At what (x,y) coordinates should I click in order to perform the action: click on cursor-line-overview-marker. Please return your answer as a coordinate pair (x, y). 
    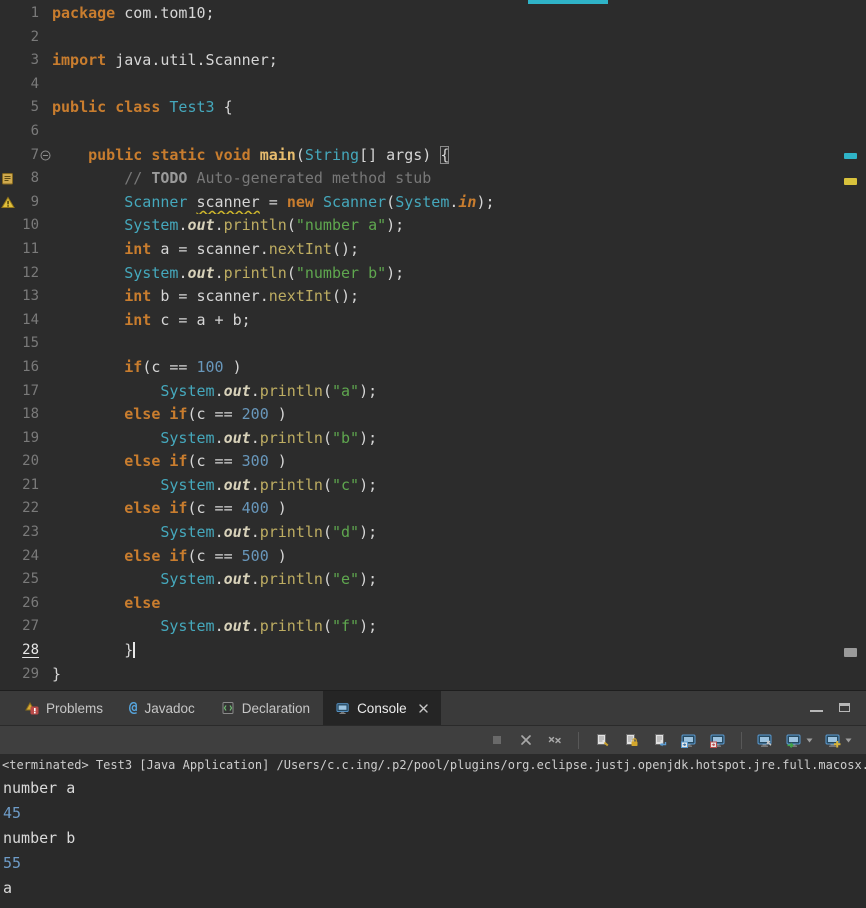
    Looking at the image, I should click on (850, 652).